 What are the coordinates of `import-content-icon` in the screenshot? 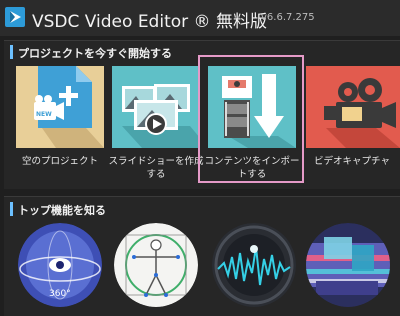 It's located at (252, 107).